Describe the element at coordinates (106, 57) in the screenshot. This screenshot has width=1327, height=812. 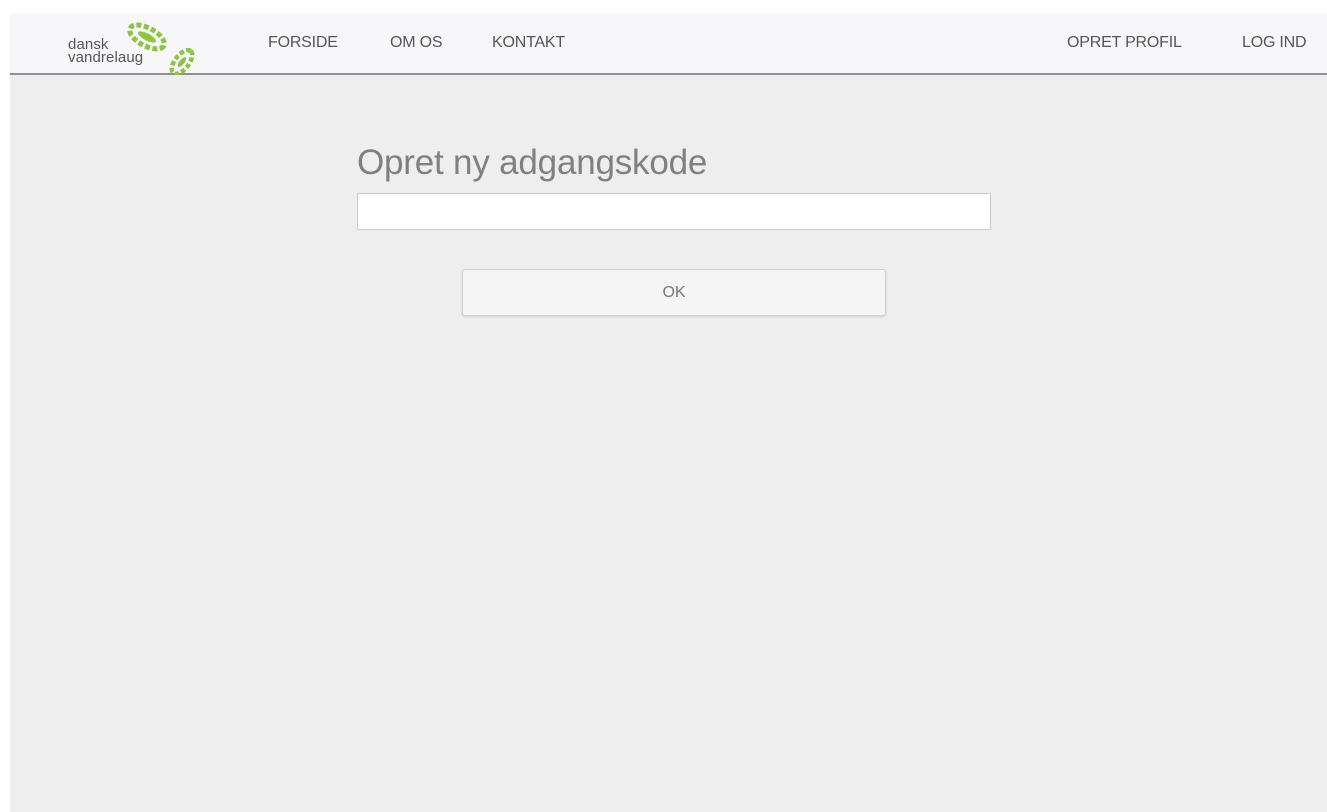
I see `logo-text-line2: vandrelaug` at that location.